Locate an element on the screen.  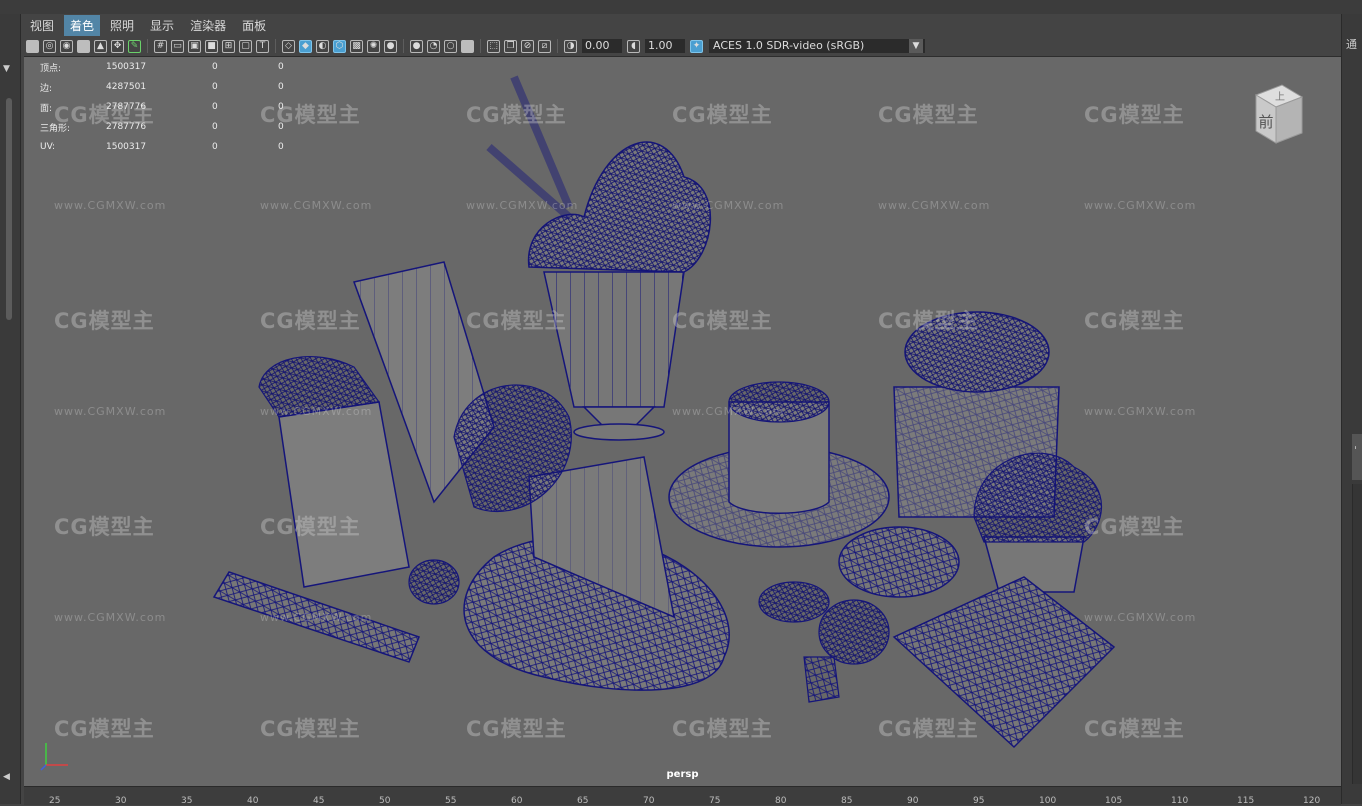
ruler-tick-label: 110 is located at coordinates (1180, 801).